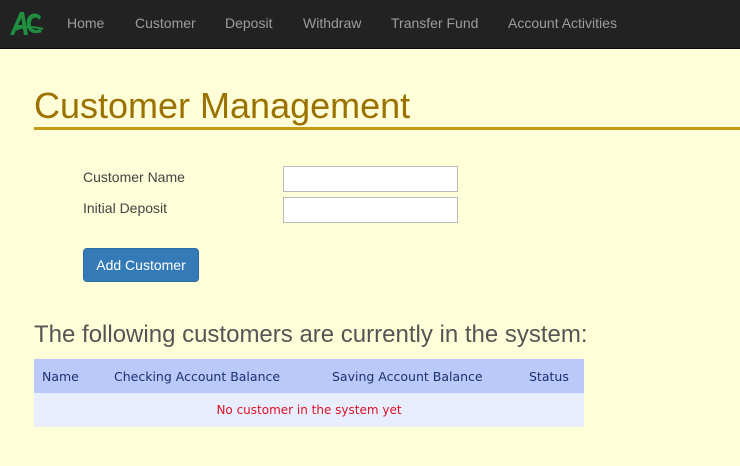 The image size is (740, 466). Describe the element at coordinates (424, 376) in the screenshot. I see `column-header-saving-balance: Saving Account Balance` at that location.